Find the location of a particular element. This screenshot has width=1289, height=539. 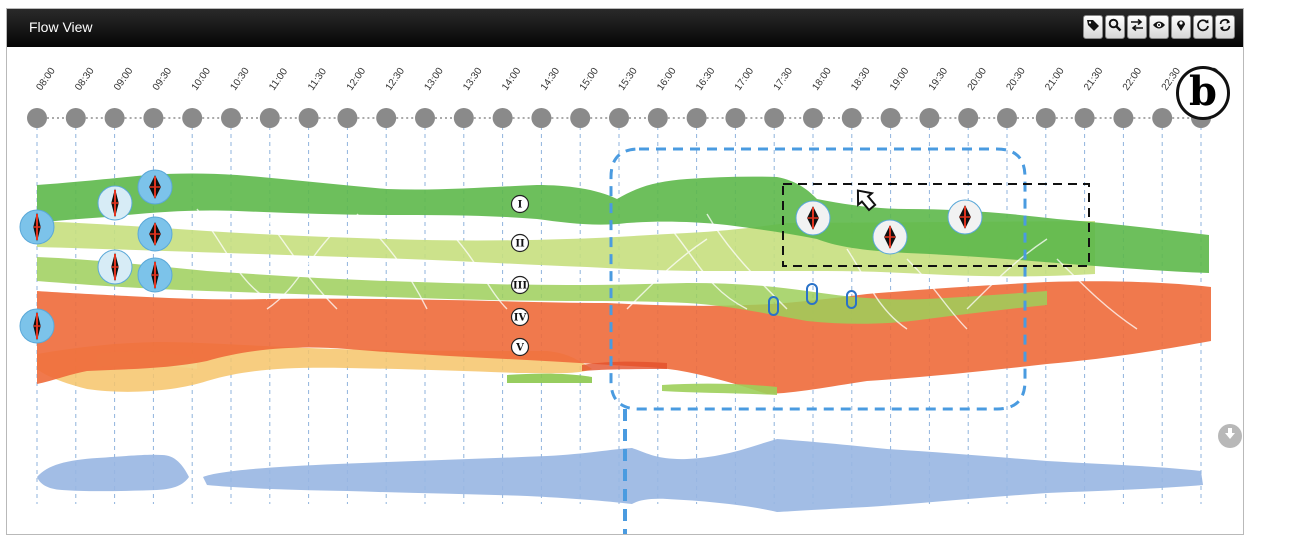

time-label: 08:00 is located at coordinates (46, 79).